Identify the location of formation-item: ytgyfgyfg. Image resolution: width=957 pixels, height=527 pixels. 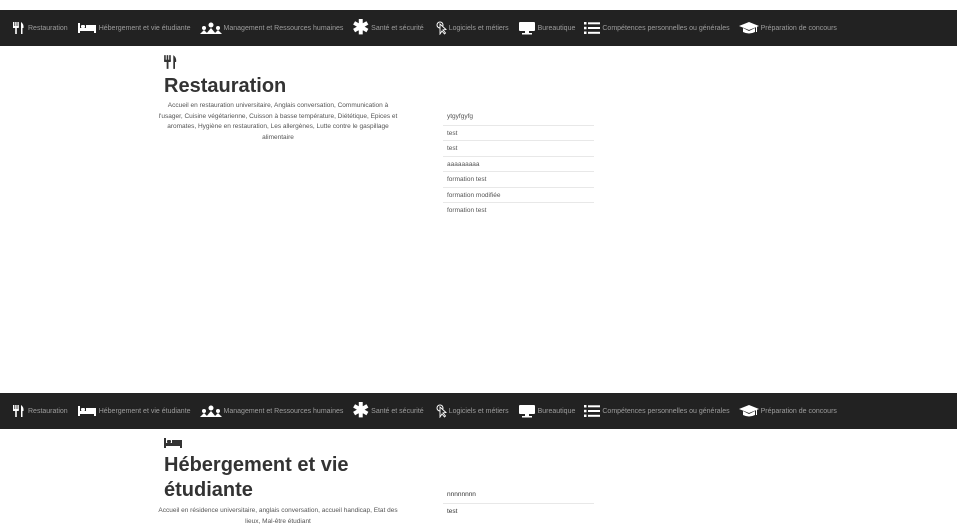
(518, 117).